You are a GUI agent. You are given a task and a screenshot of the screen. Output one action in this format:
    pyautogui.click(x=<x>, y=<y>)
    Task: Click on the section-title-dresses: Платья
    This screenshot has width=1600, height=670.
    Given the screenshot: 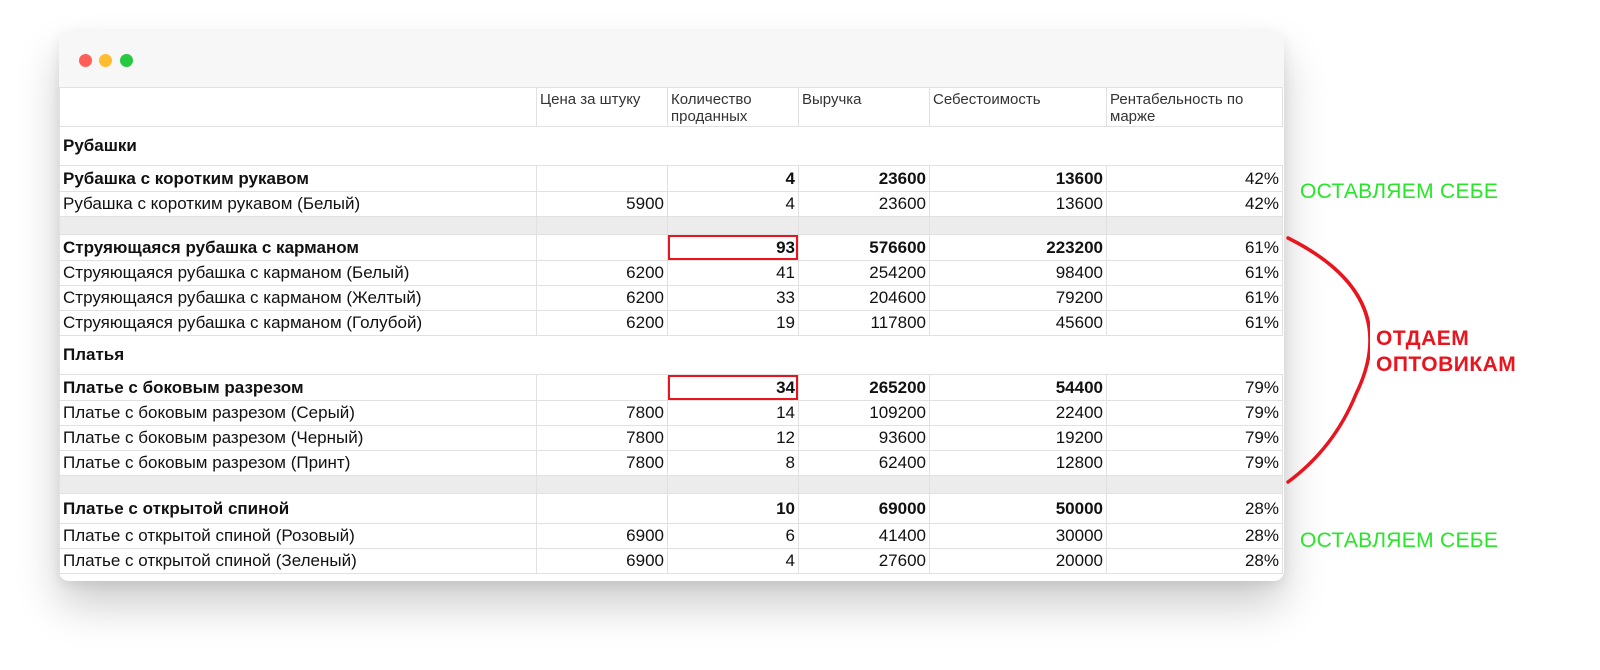 What is the action you would take?
    pyautogui.click(x=298, y=355)
    